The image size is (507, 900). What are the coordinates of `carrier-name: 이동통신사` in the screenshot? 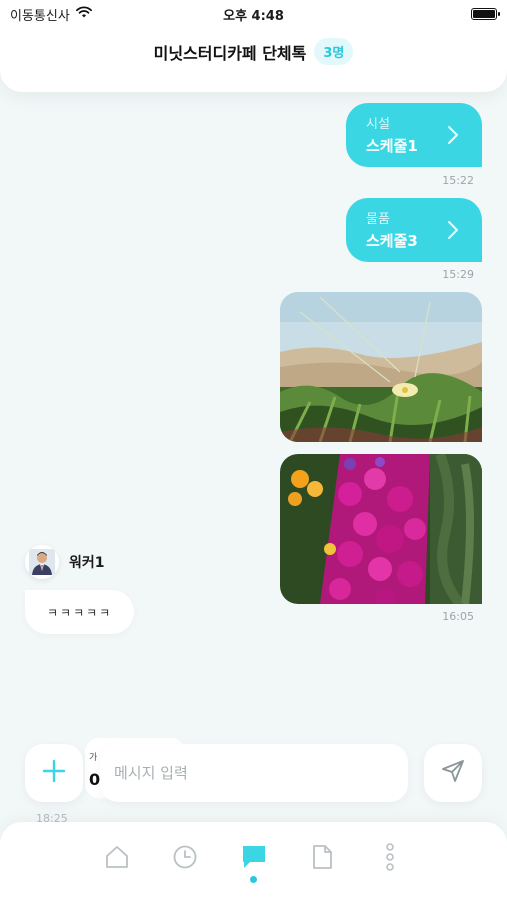 It's located at (40, 16).